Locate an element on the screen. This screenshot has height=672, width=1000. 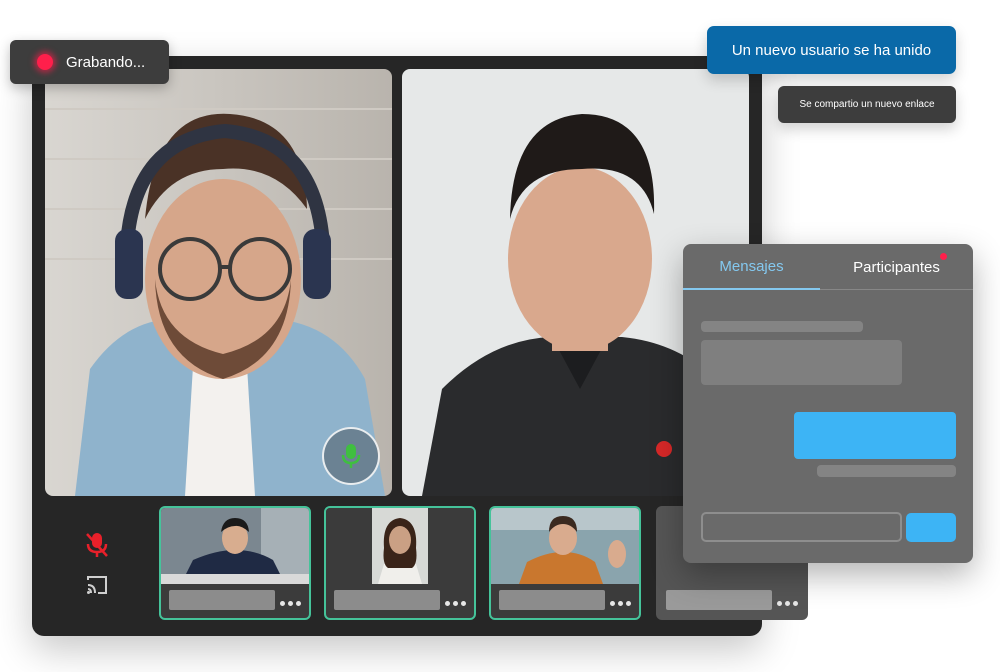
user-joined-text: Un nuevo usuario se ha unido is located at coordinates (831, 50).